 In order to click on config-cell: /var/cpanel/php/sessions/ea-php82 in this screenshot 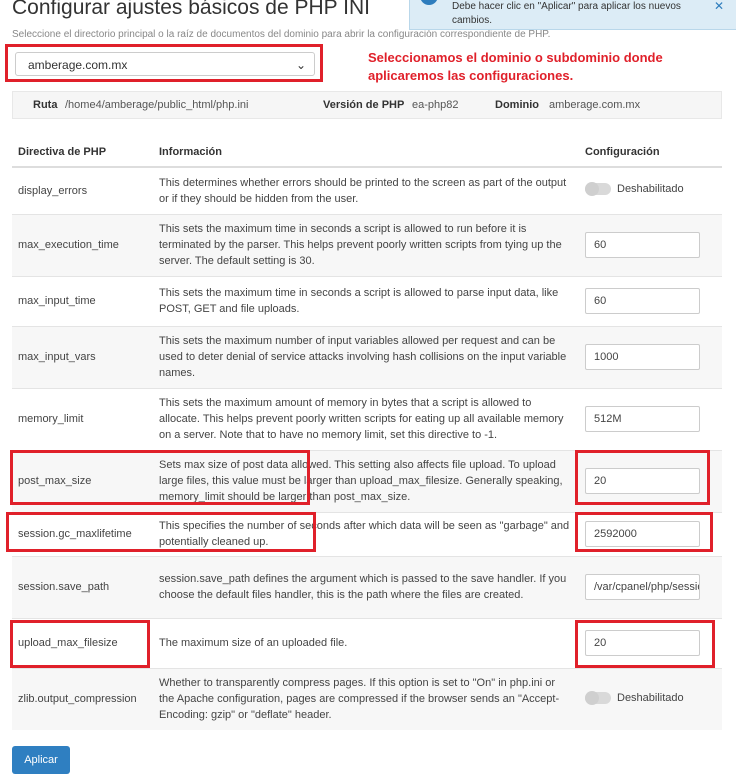, I will do `click(650, 586)`.